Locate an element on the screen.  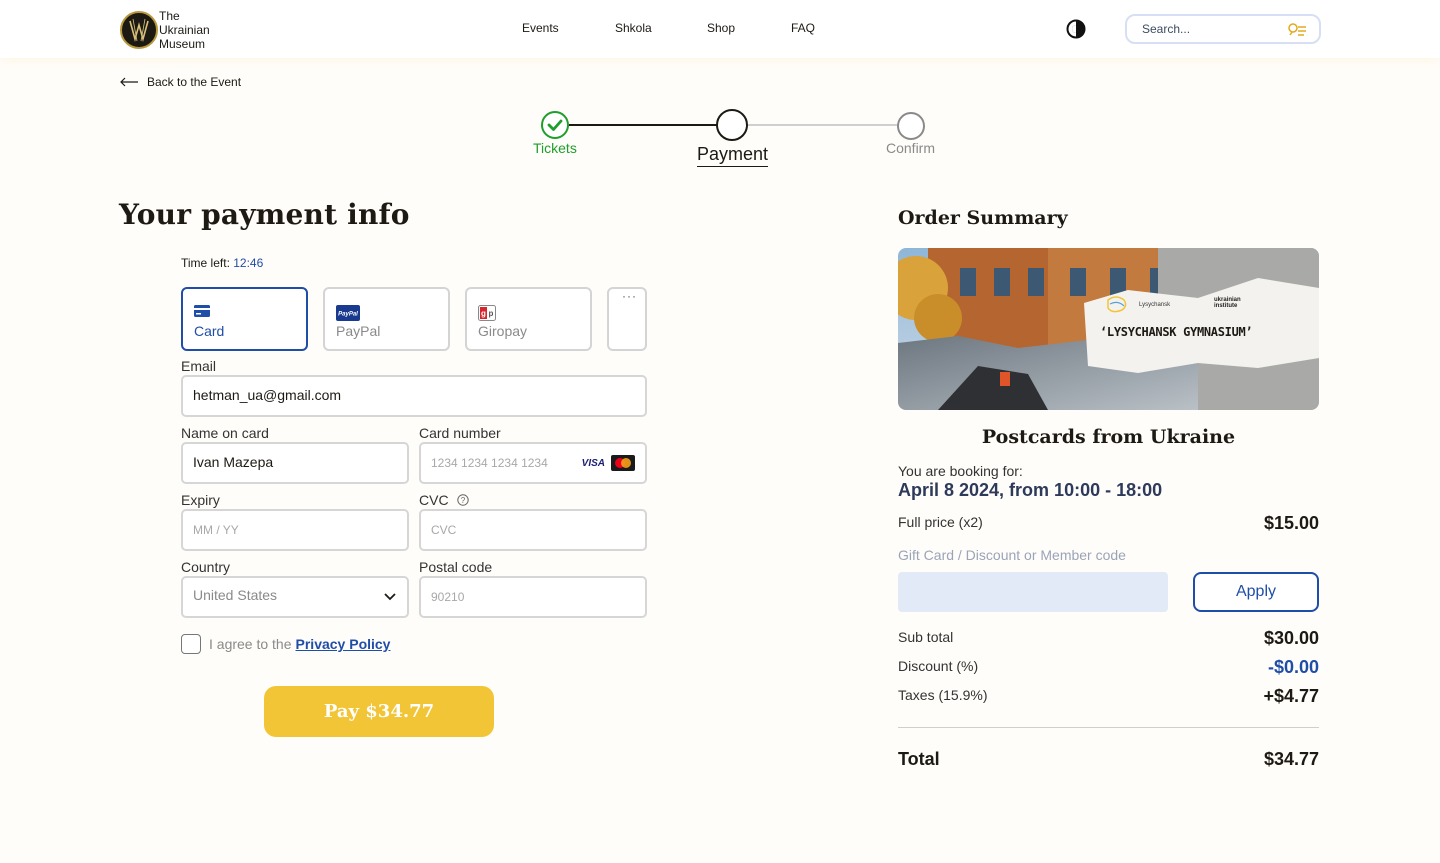
name-on-card-field is located at coordinates (295, 463).